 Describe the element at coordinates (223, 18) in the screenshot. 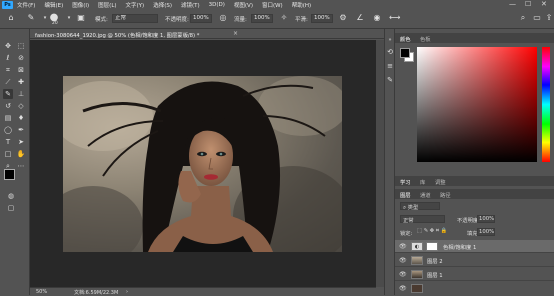

I see `pressure-opacity-icon: ◎` at that location.